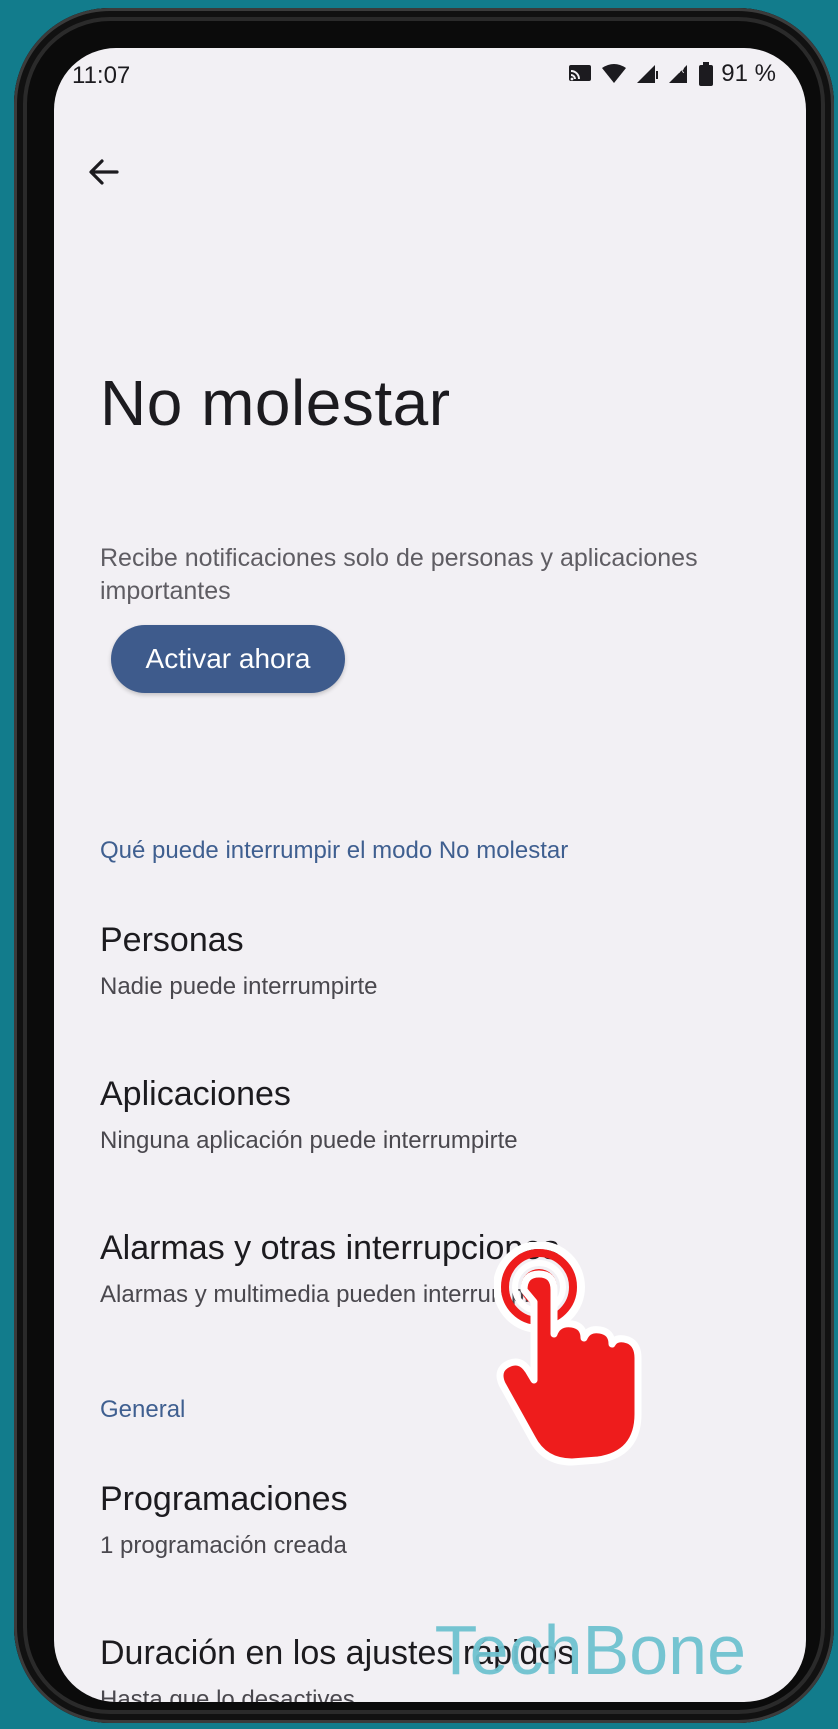  What do you see at coordinates (330, 1248) in the screenshot?
I see `setting-item-title: Alarmas y otras interrupciones` at bounding box center [330, 1248].